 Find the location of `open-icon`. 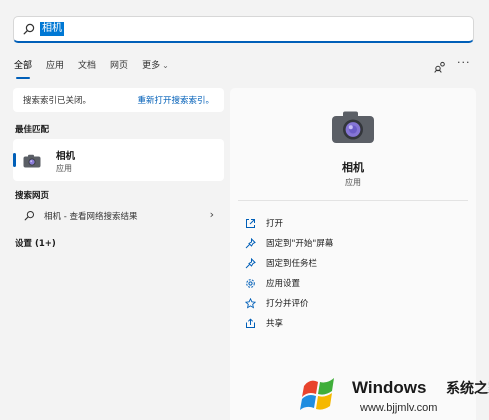

open-icon is located at coordinates (250, 223).